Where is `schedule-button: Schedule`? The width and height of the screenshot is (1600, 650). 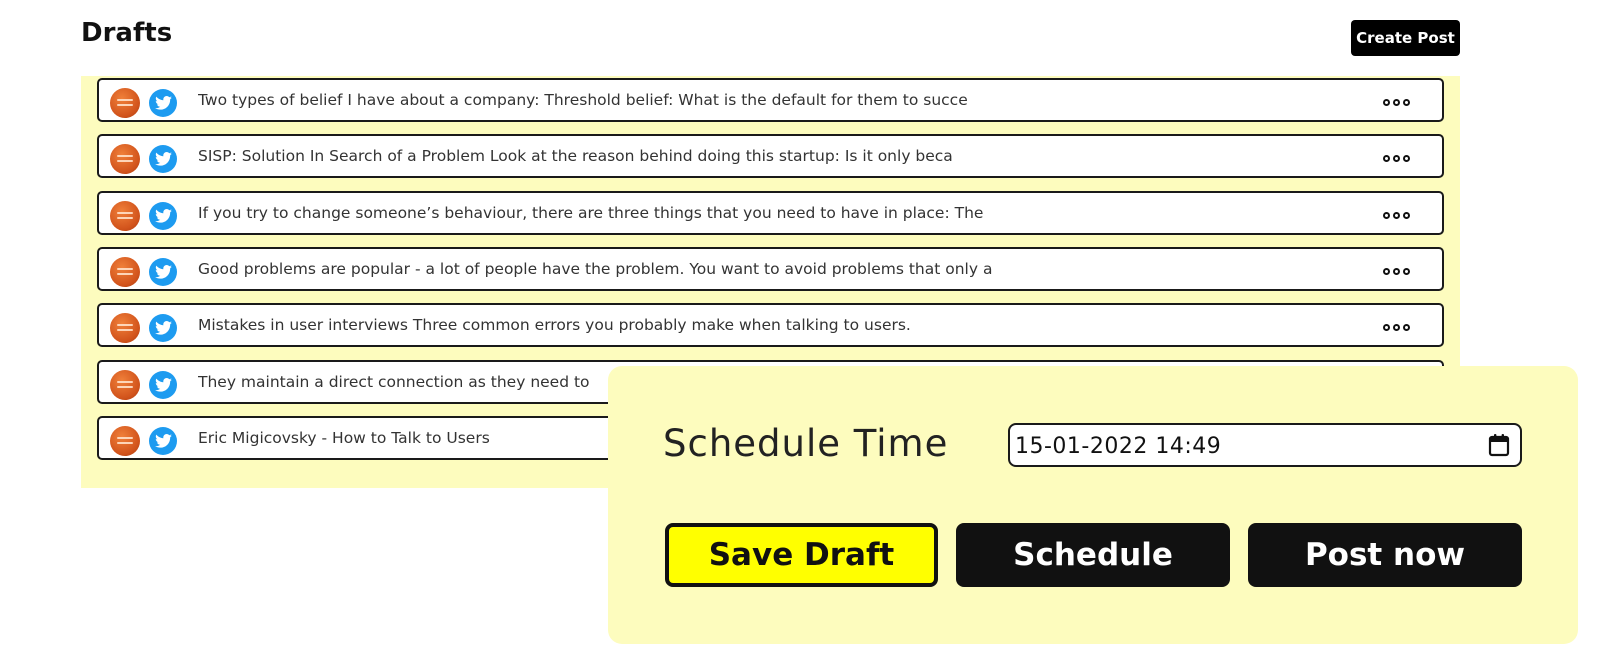 schedule-button: Schedule is located at coordinates (1093, 555).